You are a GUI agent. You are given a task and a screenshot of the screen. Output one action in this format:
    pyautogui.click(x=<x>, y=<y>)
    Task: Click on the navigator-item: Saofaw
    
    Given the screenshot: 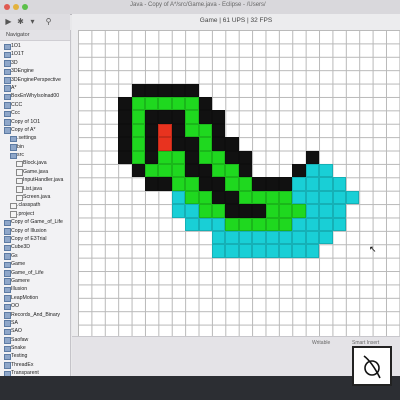 What is the action you would take?
    pyautogui.click(x=35, y=340)
    